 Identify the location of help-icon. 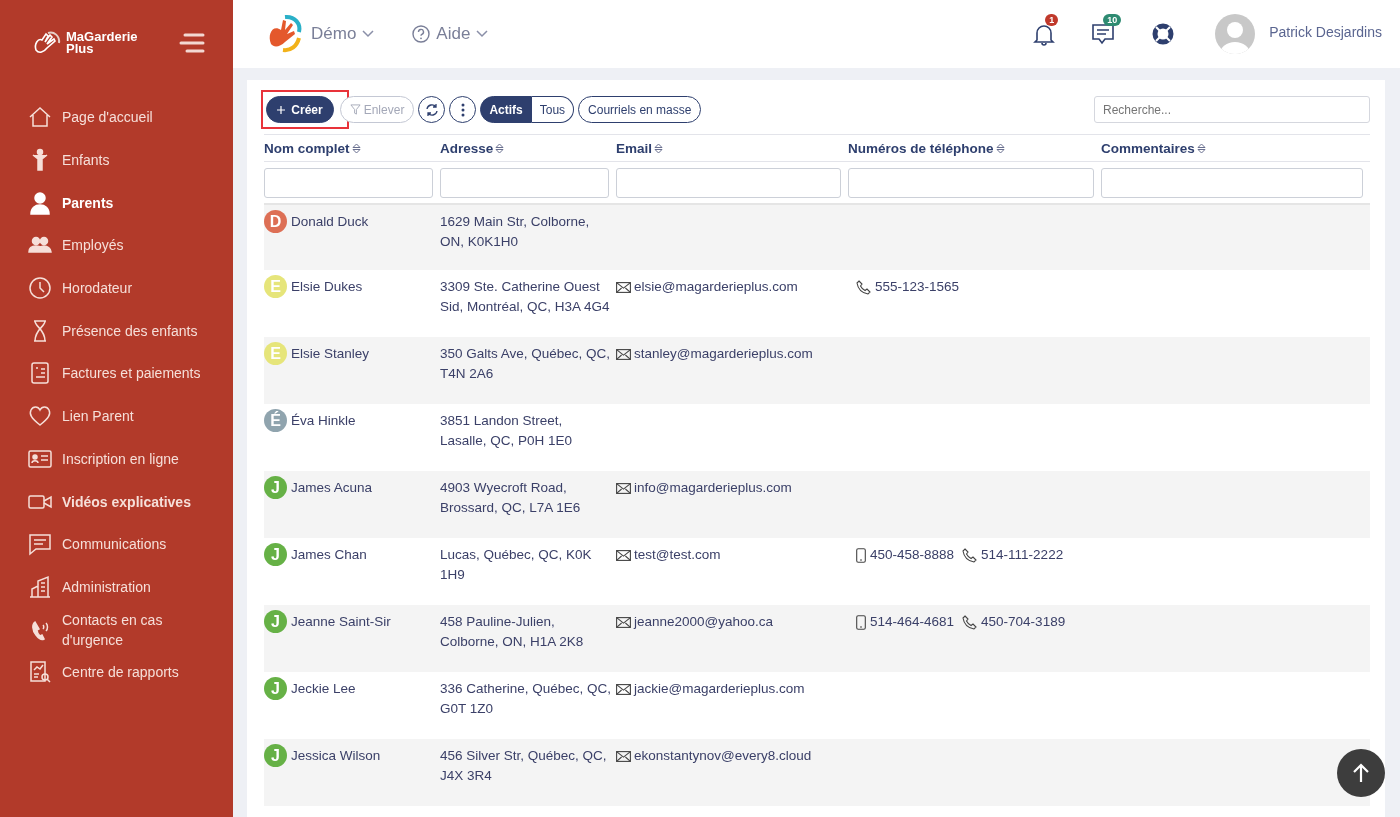
(421, 34).